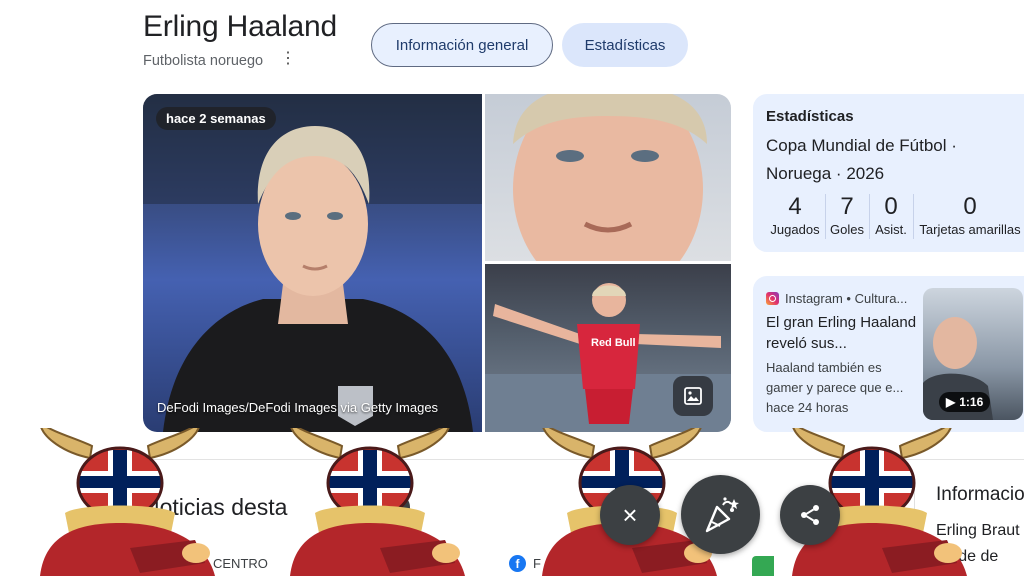 Image resolution: width=1024 pixels, height=576 pixels. Describe the element at coordinates (951, 402) in the screenshot. I see `play-icon: ▶` at that location.